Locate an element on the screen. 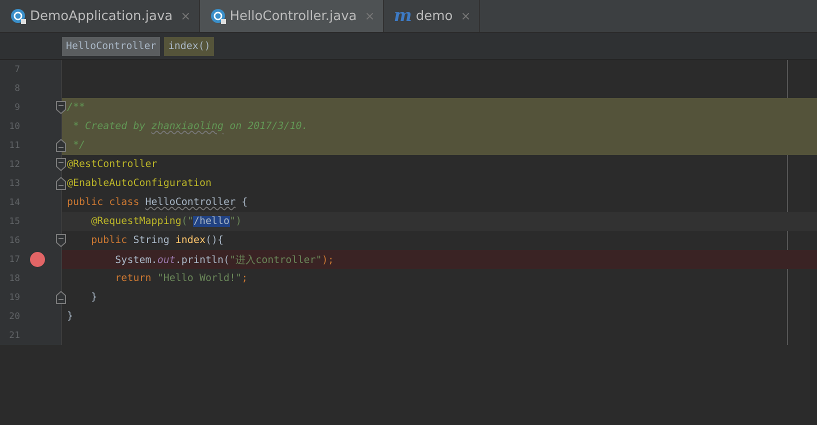 The width and height of the screenshot is (817, 425). editor-tab: m demo × is located at coordinates (432, 16).